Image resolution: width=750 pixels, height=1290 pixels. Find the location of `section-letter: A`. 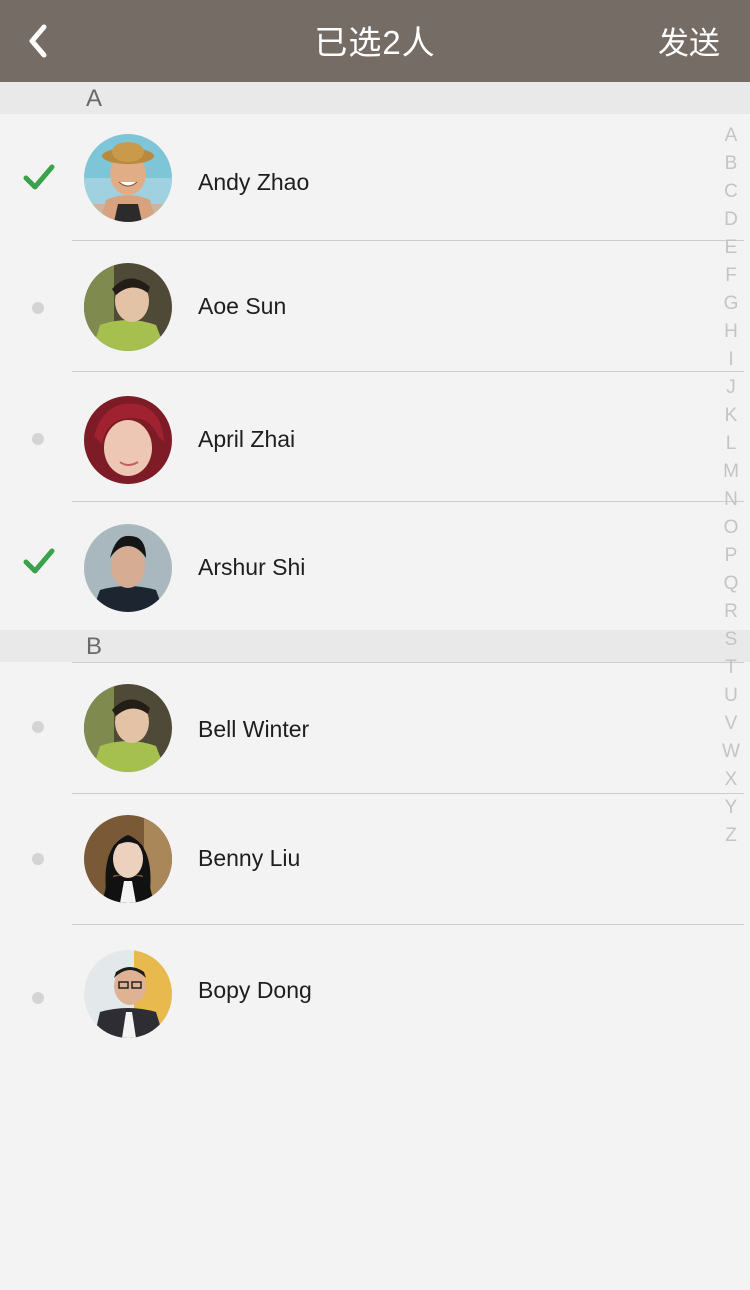

section-letter: A is located at coordinates (94, 98).